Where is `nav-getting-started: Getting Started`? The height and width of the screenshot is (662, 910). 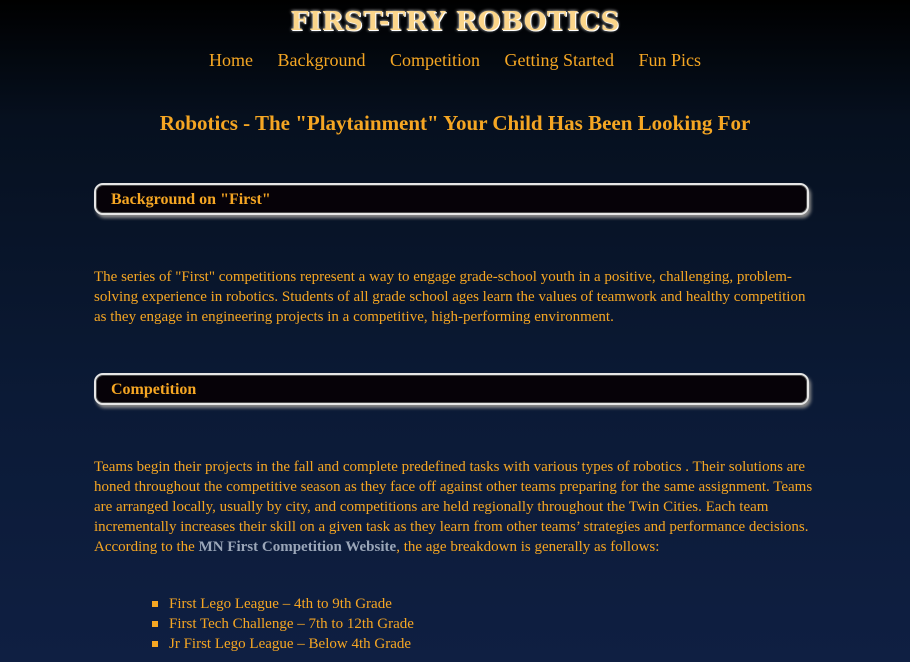
nav-getting-started: Getting Started is located at coordinates (558, 60).